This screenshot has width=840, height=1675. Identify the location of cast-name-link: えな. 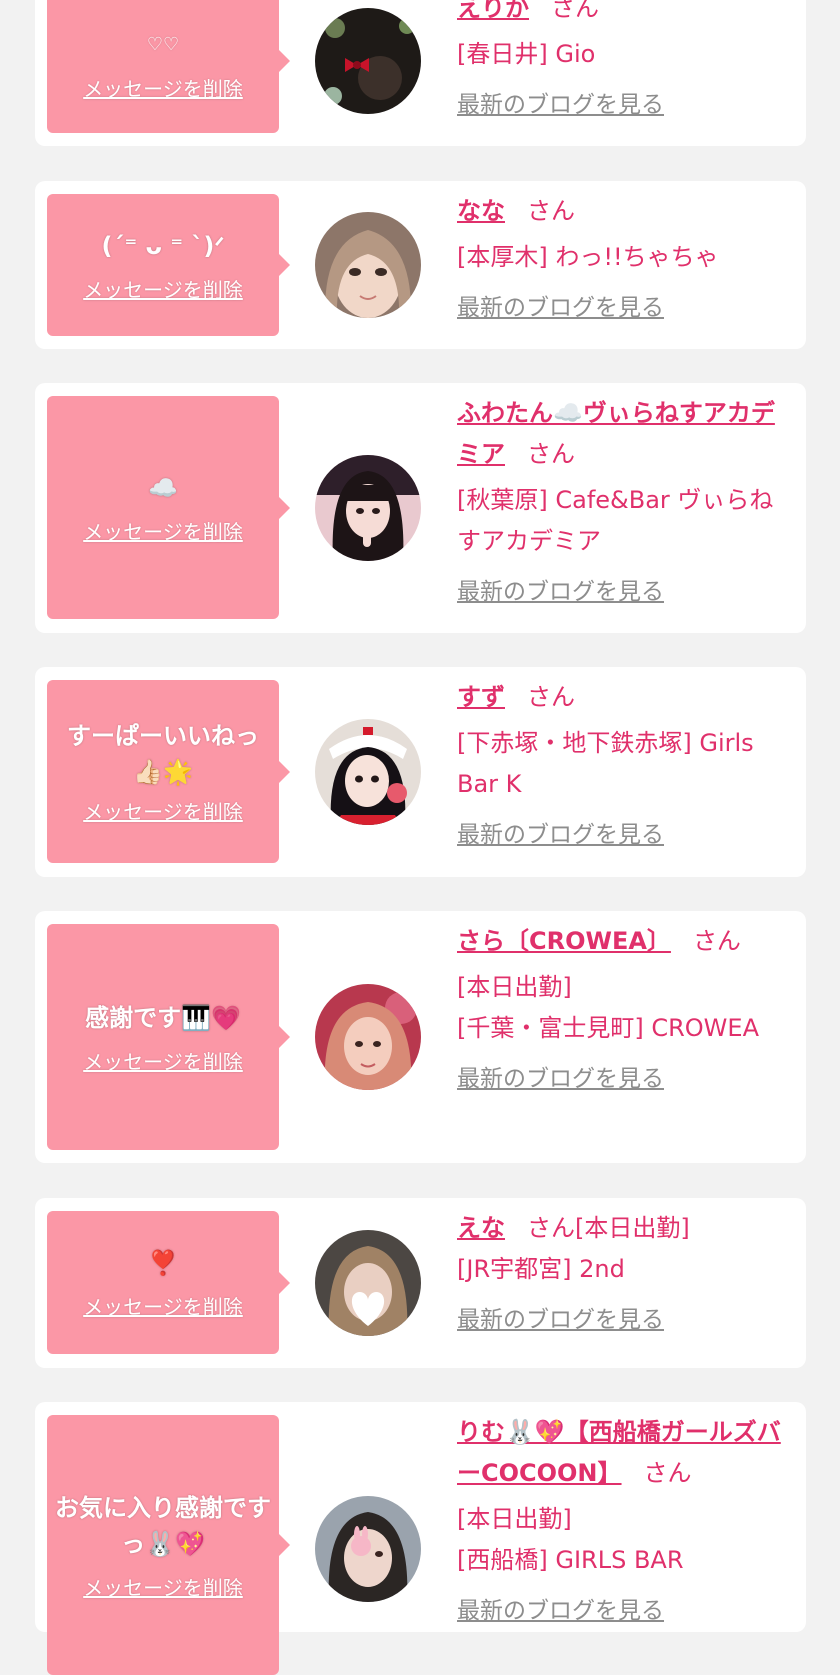
(481, 1228).